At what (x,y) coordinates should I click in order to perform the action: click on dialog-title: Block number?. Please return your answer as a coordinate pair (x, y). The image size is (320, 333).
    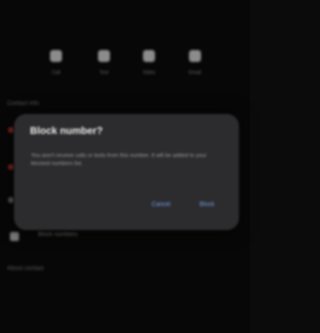
    Looking at the image, I should click on (66, 131).